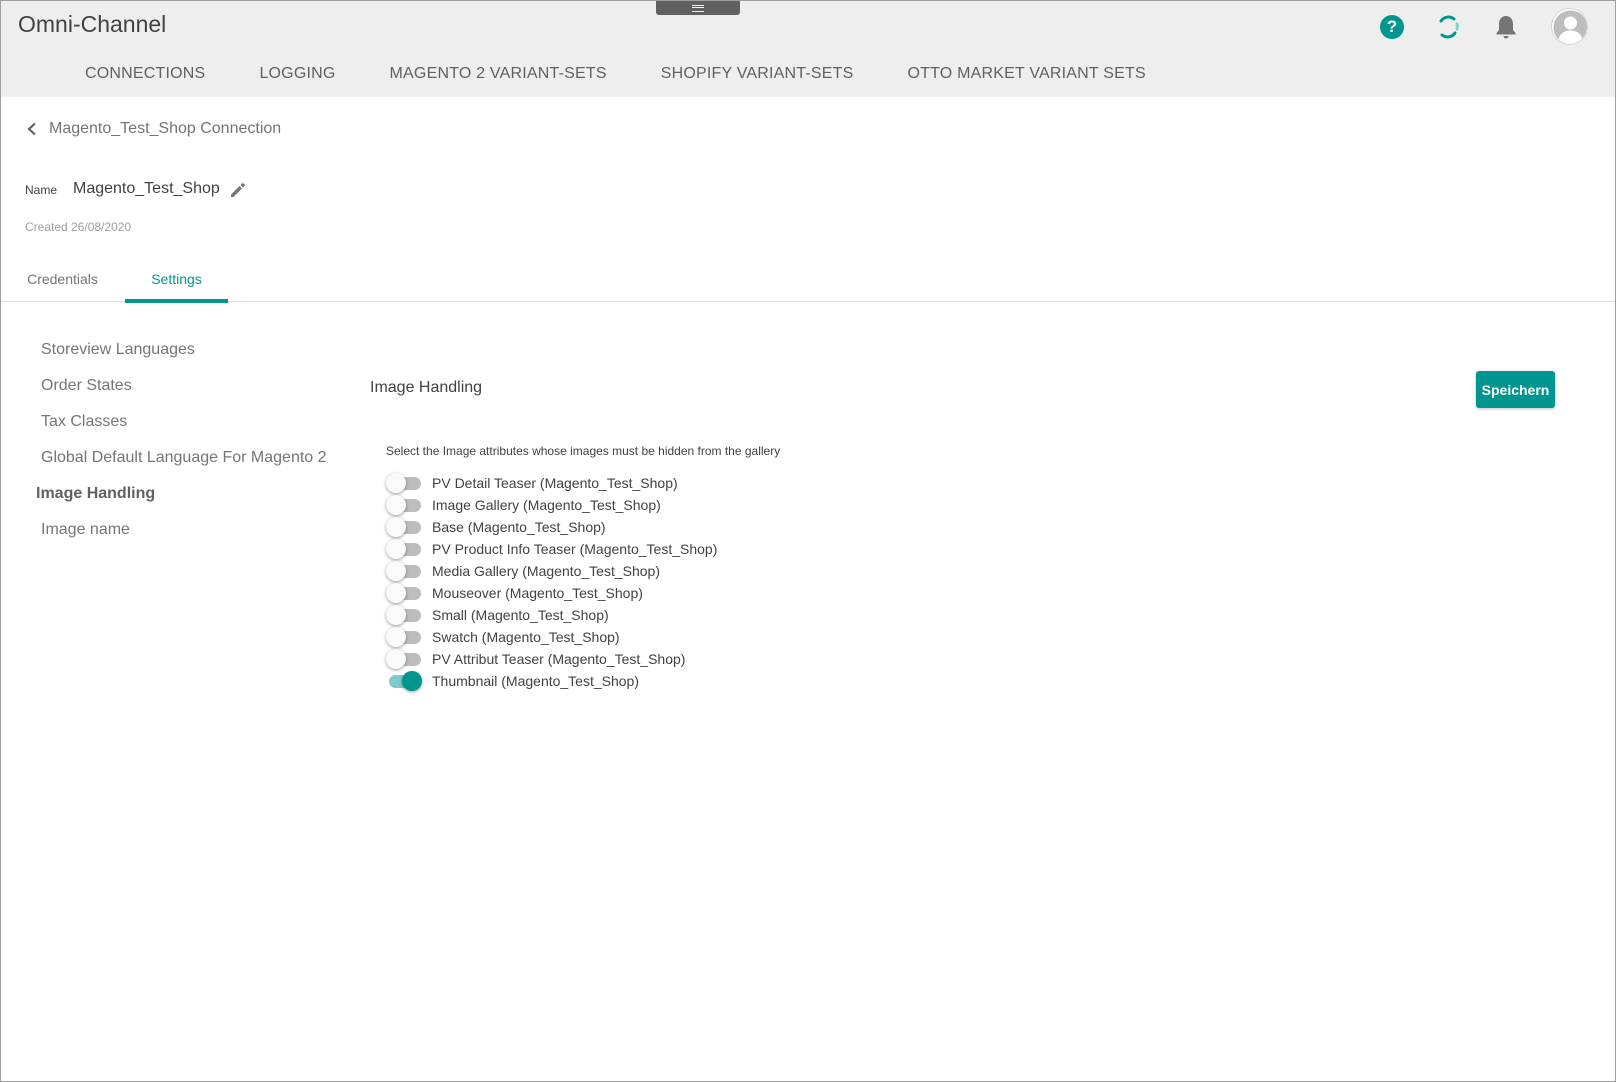 The width and height of the screenshot is (1616, 1082). What do you see at coordinates (62, 279) in the screenshot?
I see `tab-credentials: Credentials` at bounding box center [62, 279].